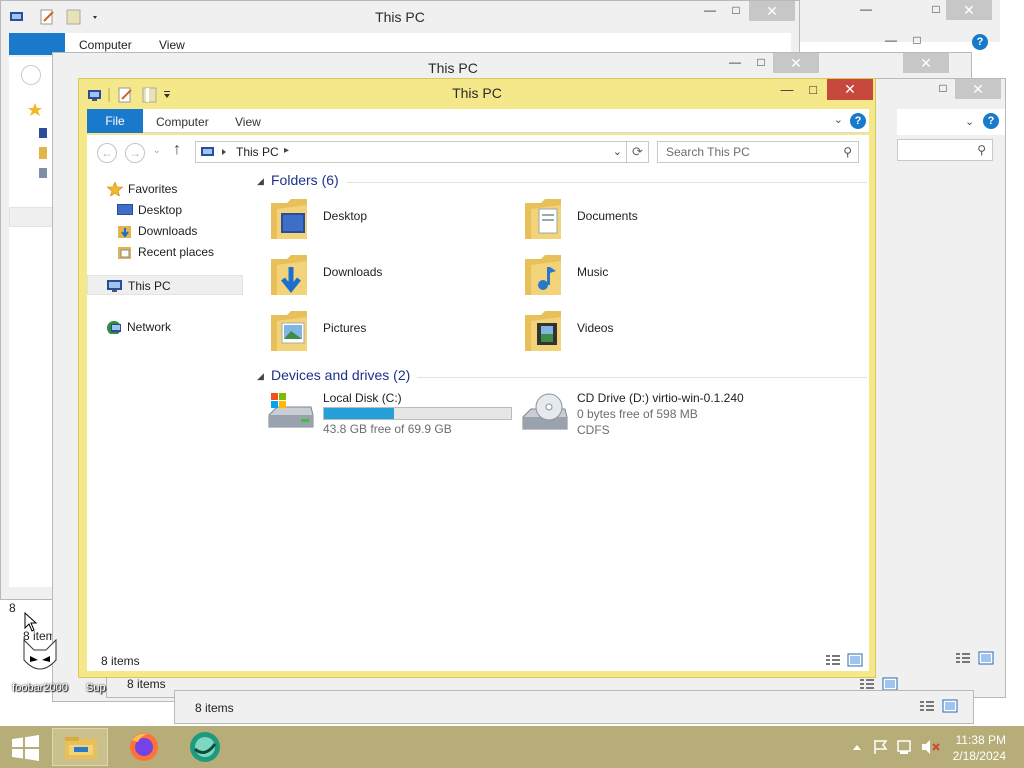  I want to click on title-bar: This PC — □ ✕, so click(477, 94).